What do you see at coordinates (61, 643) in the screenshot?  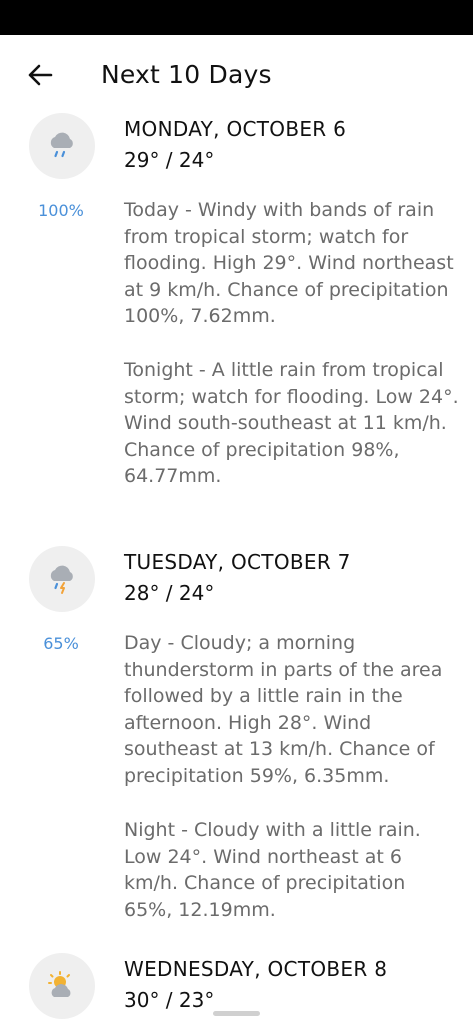 I see `precip-chance: 65%` at bounding box center [61, 643].